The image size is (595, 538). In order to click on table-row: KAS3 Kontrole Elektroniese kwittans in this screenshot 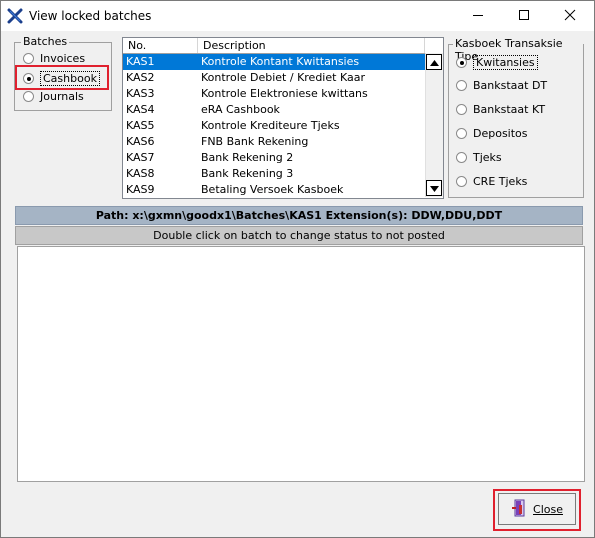, I will do `click(274, 94)`.